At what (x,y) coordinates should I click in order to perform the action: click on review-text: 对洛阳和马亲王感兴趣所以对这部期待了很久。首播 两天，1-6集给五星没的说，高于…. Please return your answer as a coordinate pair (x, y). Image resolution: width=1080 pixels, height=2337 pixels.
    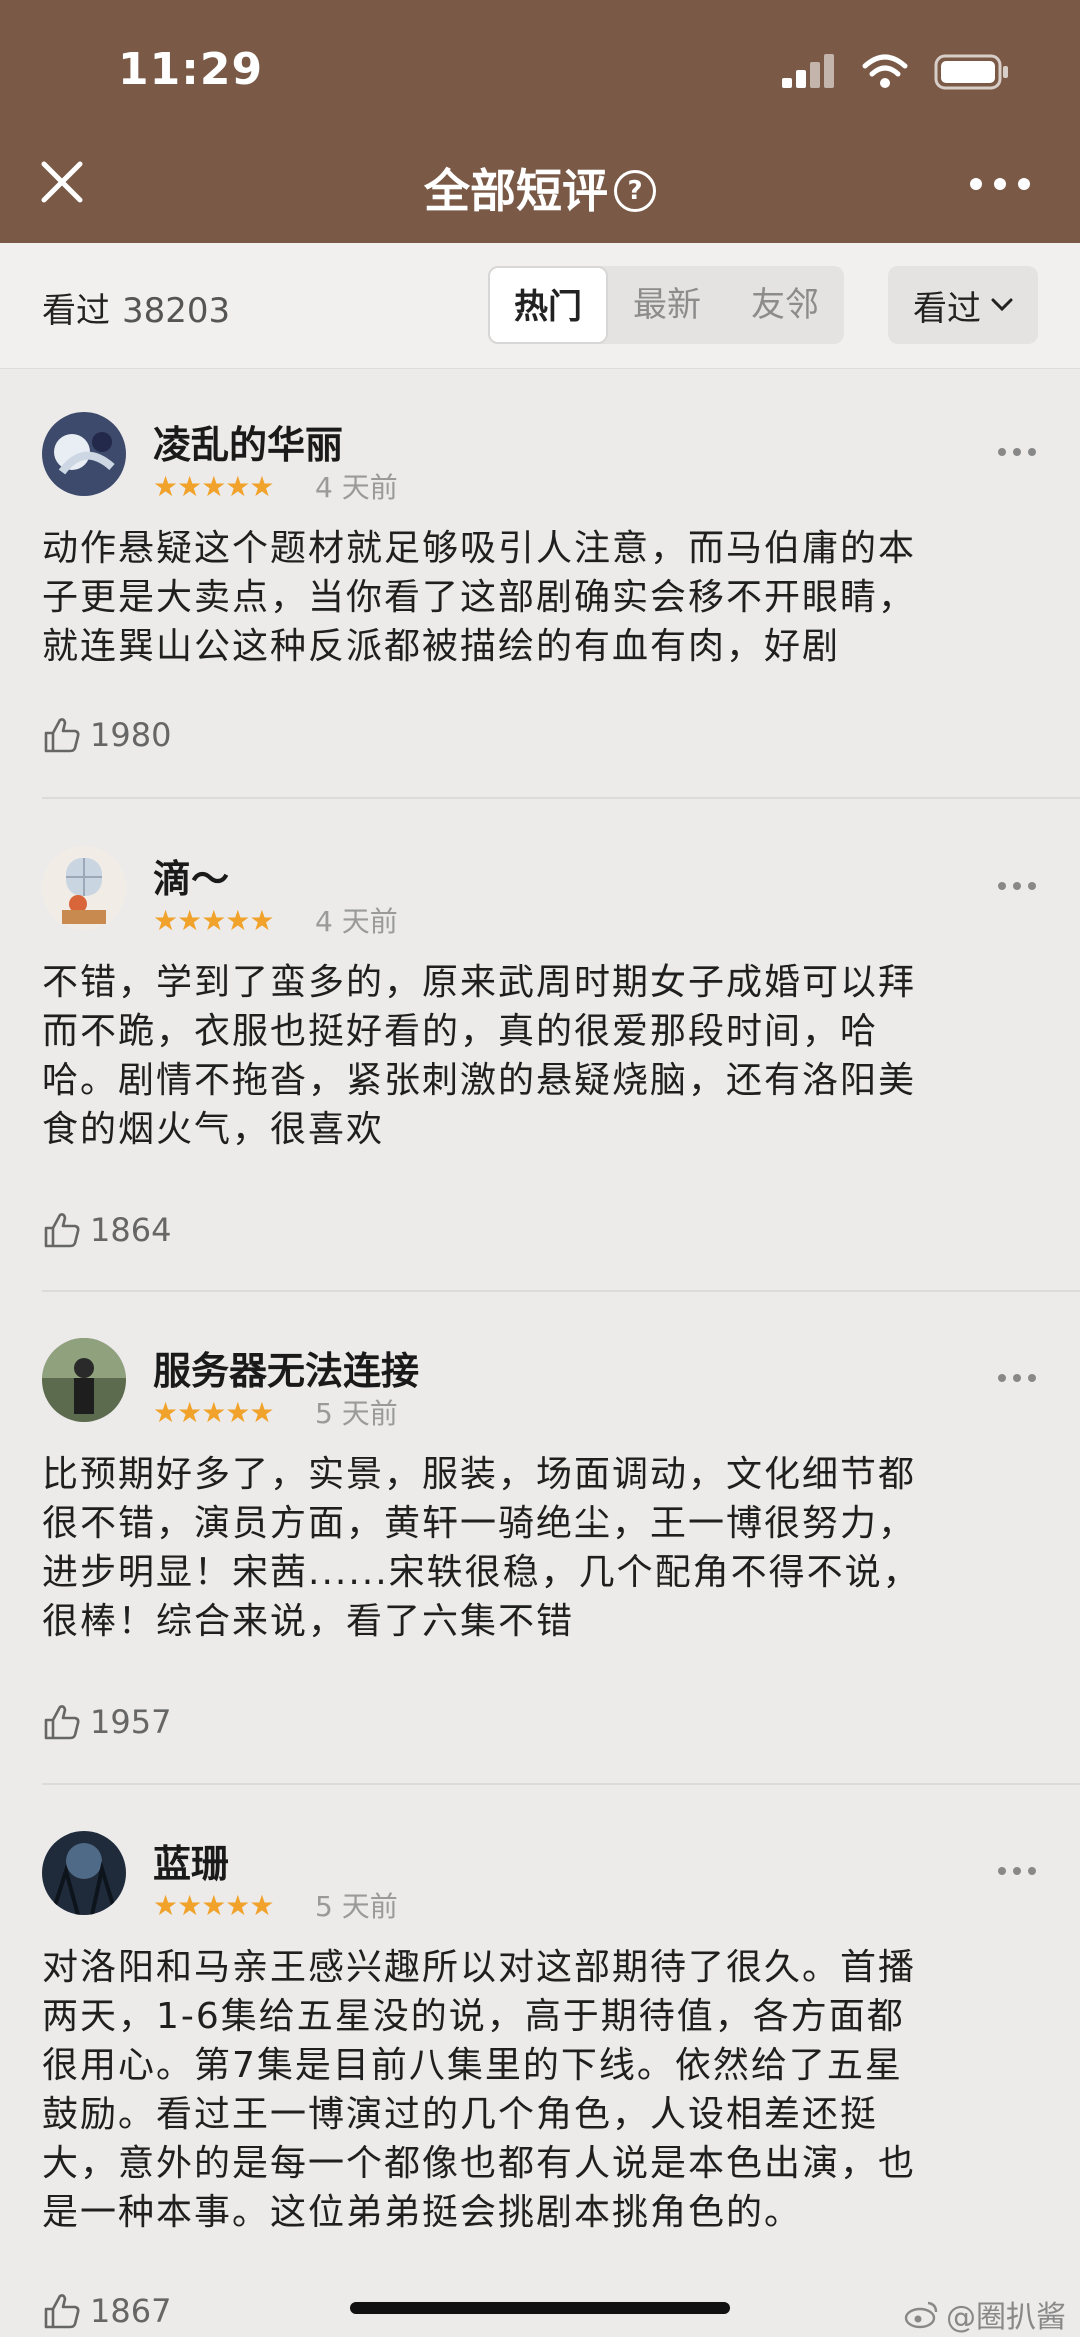
    Looking at the image, I should click on (542, 2090).